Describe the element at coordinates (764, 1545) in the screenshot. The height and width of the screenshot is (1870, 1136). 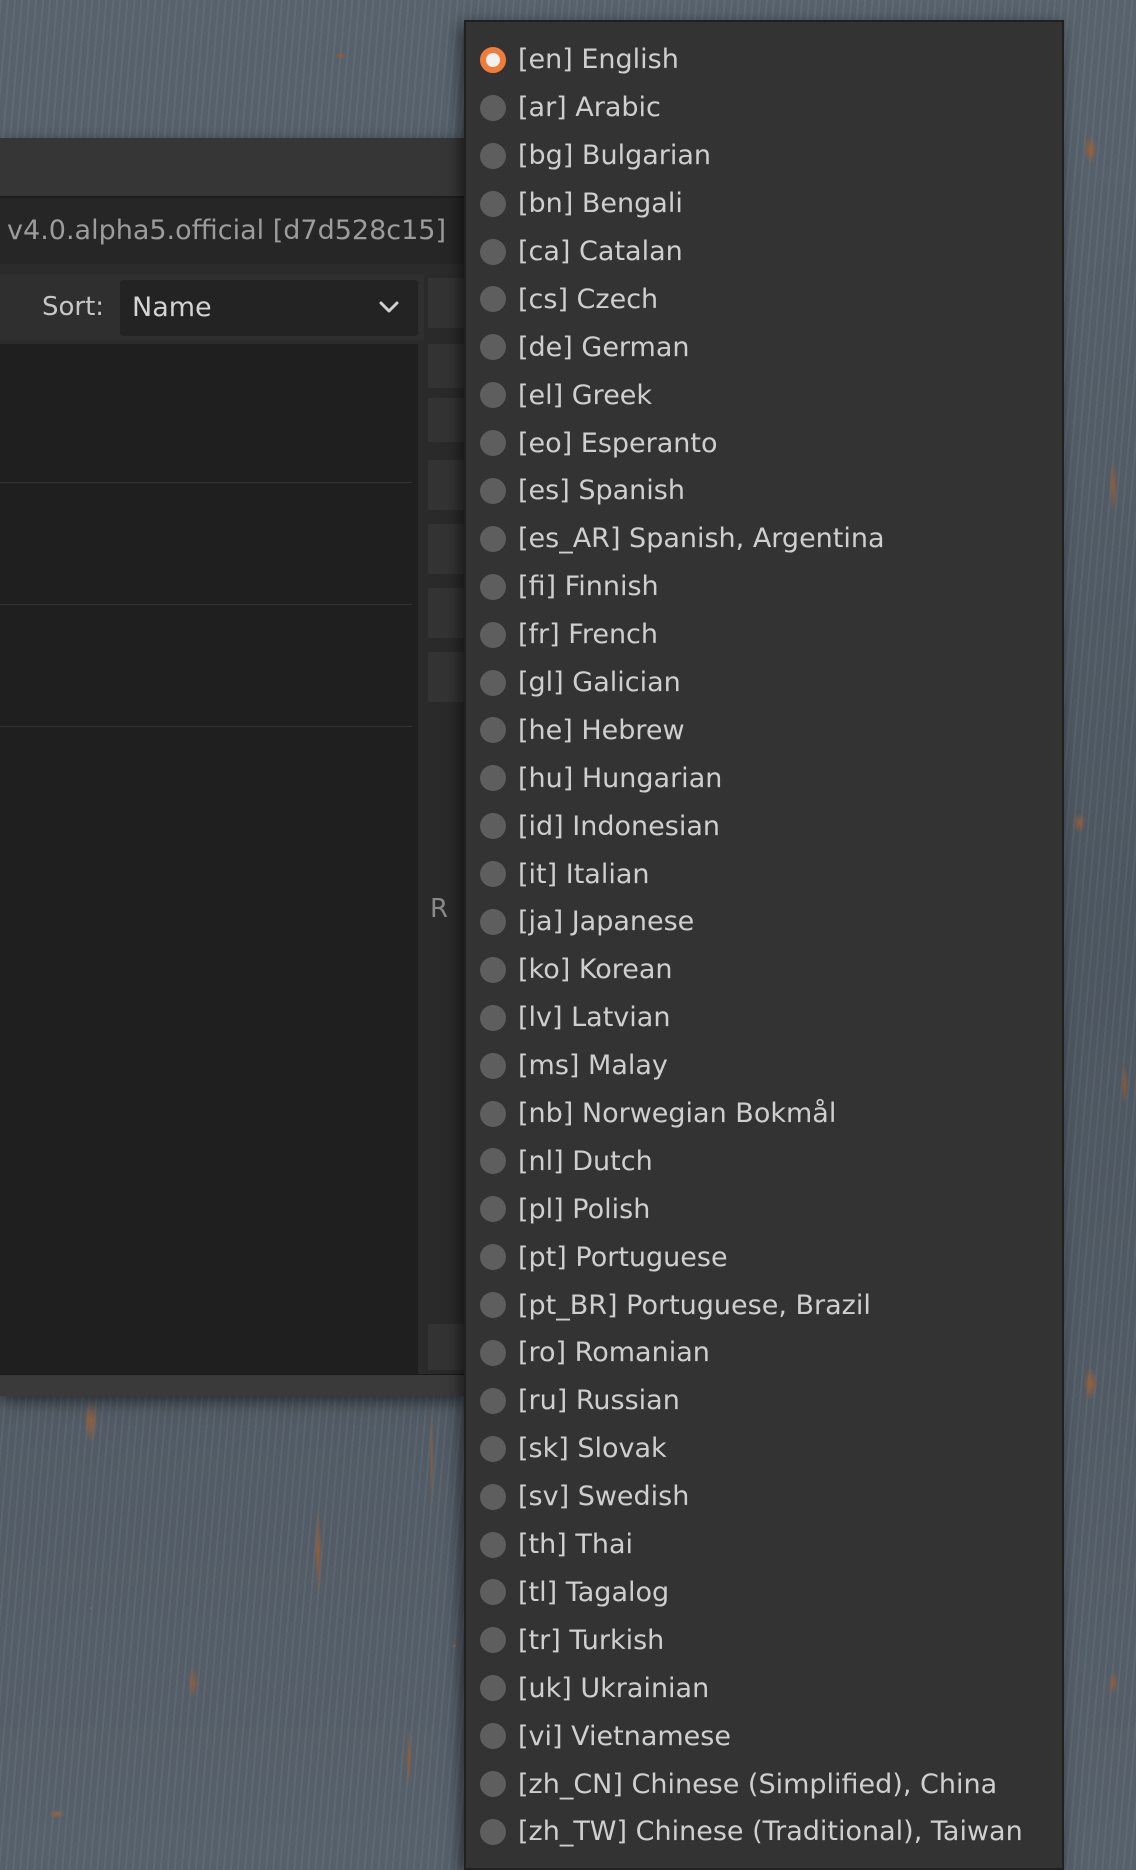
I see `language-option-th: [th] Thai` at that location.